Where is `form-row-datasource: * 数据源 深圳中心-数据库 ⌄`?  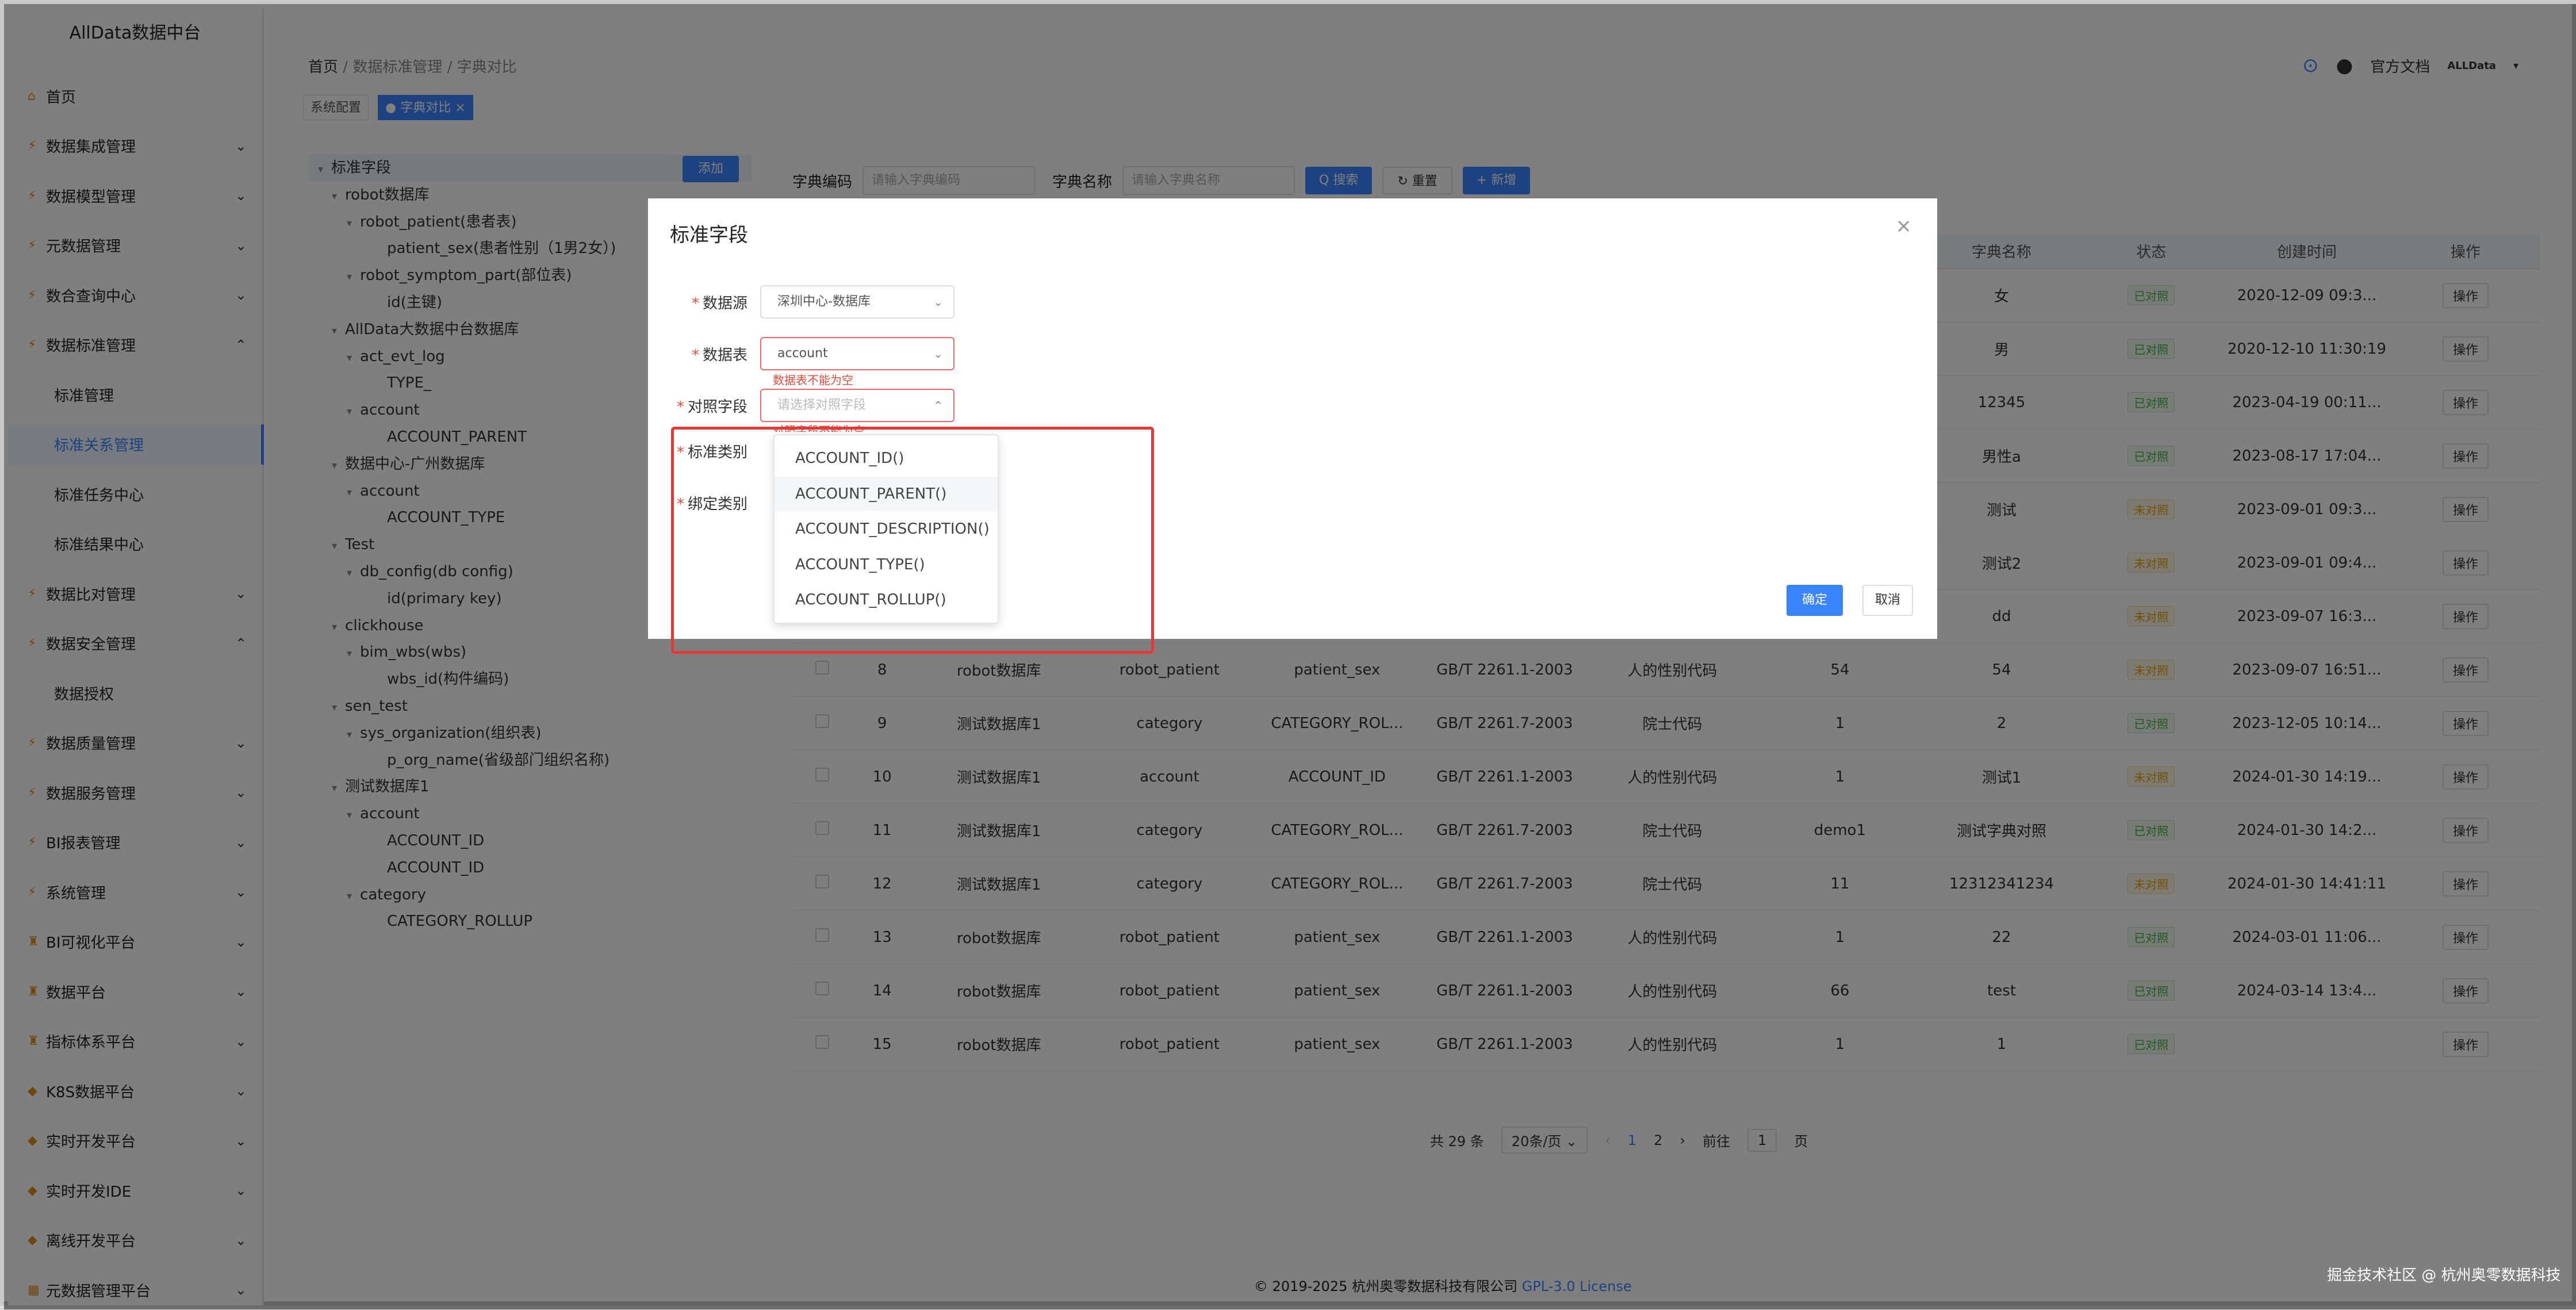 form-row-datasource: * 数据源 深圳中心-数据库 ⌄ is located at coordinates (801, 302).